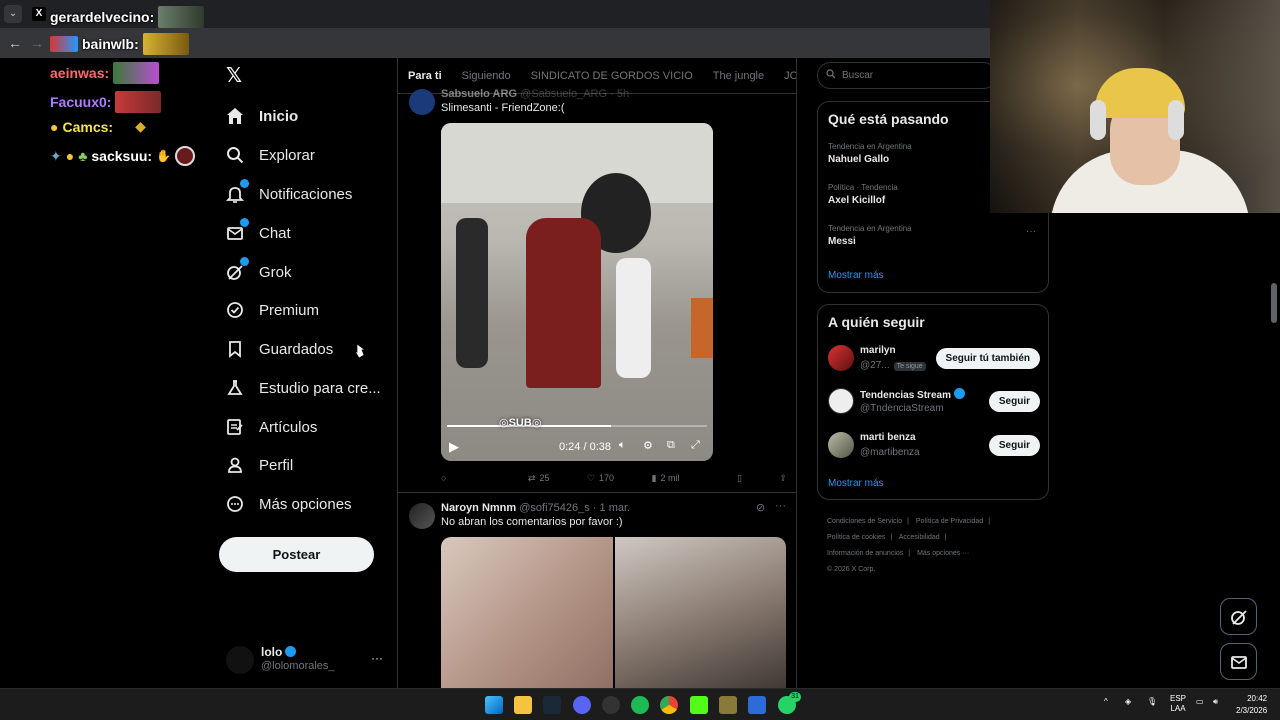  What do you see at coordinates (279, 349) in the screenshot?
I see `sidebar-item-guardados: Guardados` at bounding box center [279, 349].